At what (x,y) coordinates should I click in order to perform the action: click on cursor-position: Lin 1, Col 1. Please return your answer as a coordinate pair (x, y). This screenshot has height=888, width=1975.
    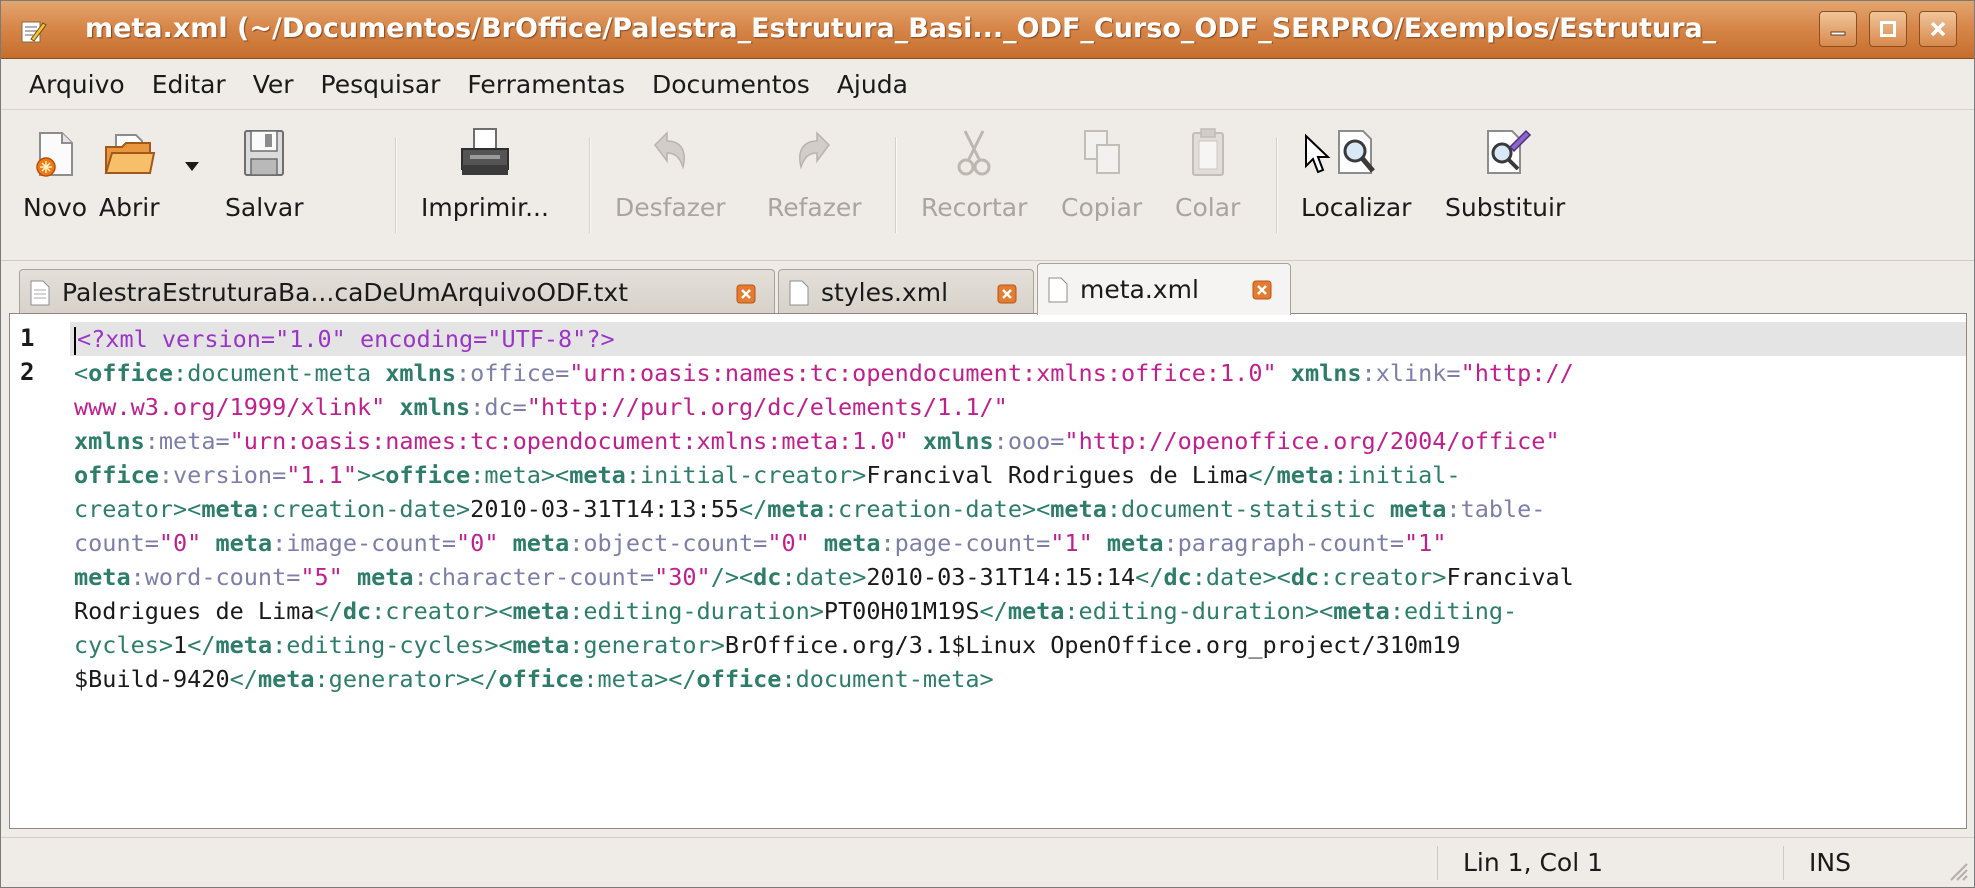
    Looking at the image, I should click on (1533, 862).